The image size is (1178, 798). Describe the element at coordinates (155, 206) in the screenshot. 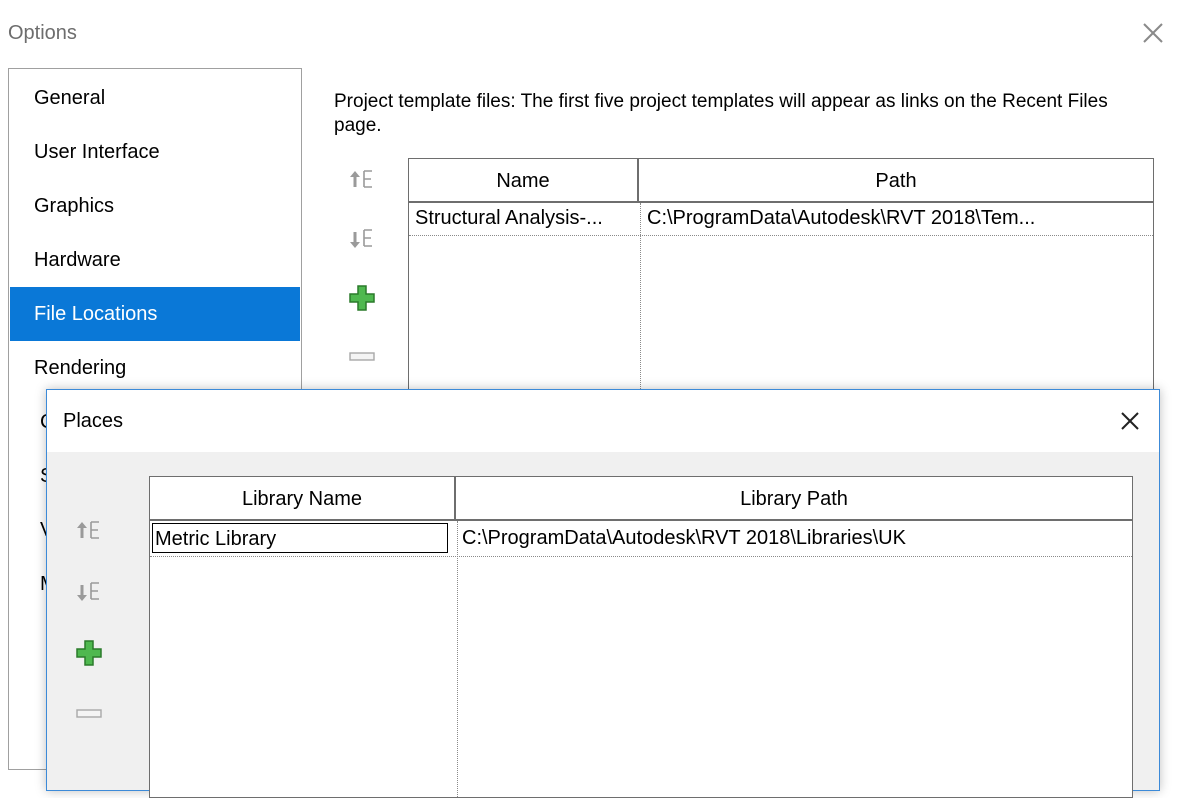

I see `nav-item-graphics: Graphics` at that location.